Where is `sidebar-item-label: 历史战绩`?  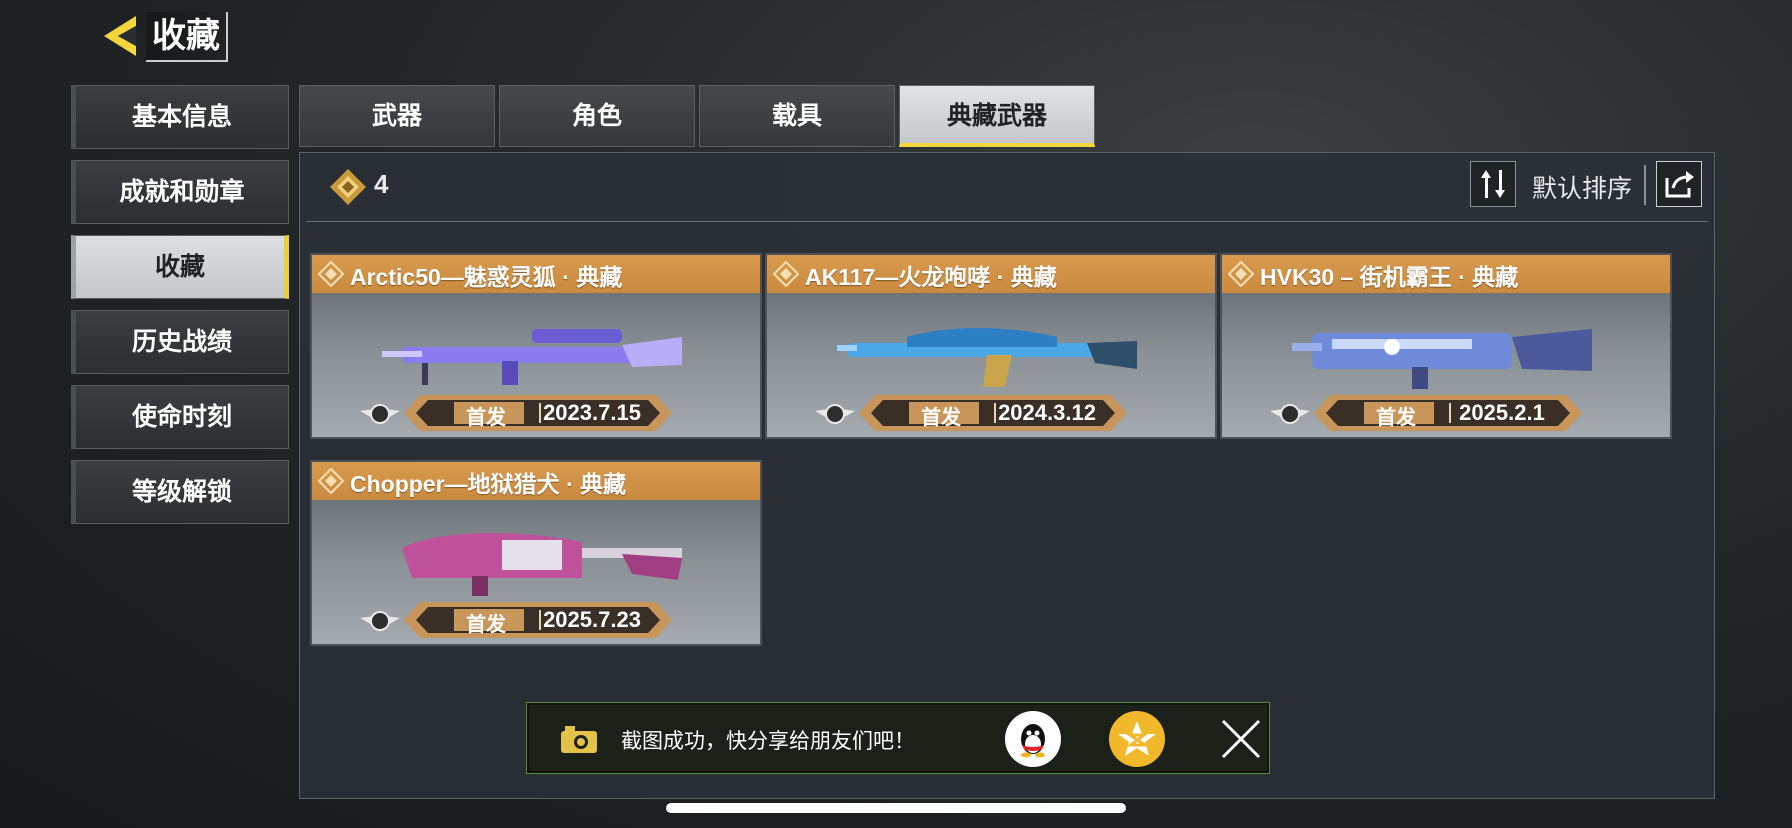 sidebar-item-label: 历史战绩 is located at coordinates (181, 342).